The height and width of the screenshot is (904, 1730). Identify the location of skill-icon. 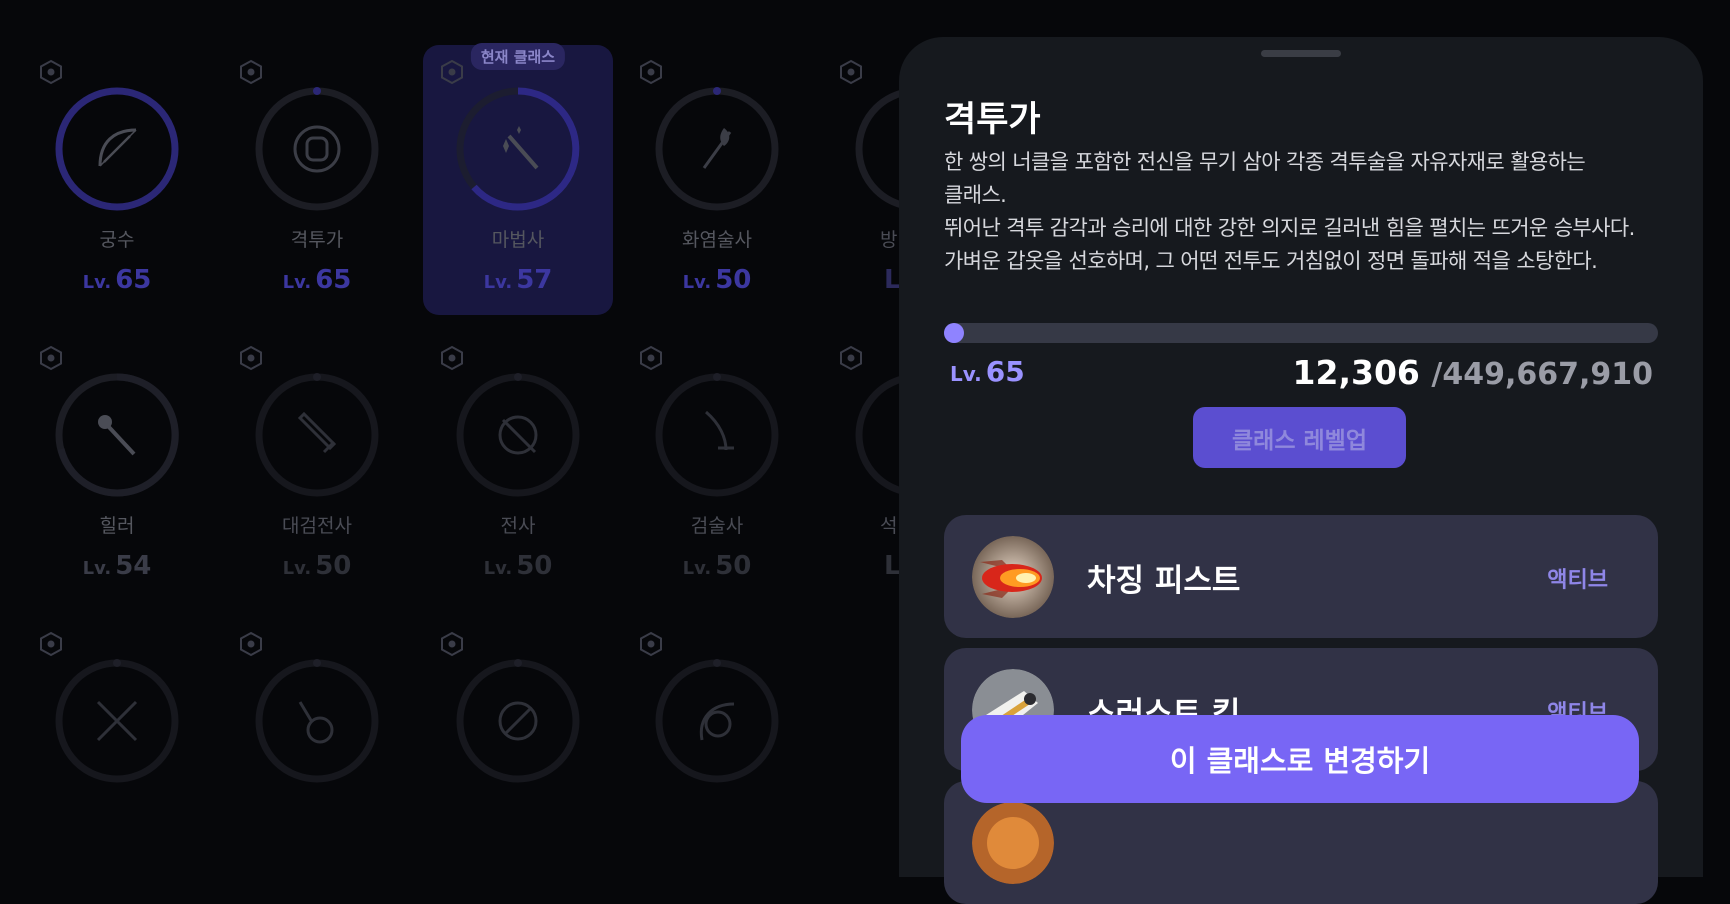
(1013, 843).